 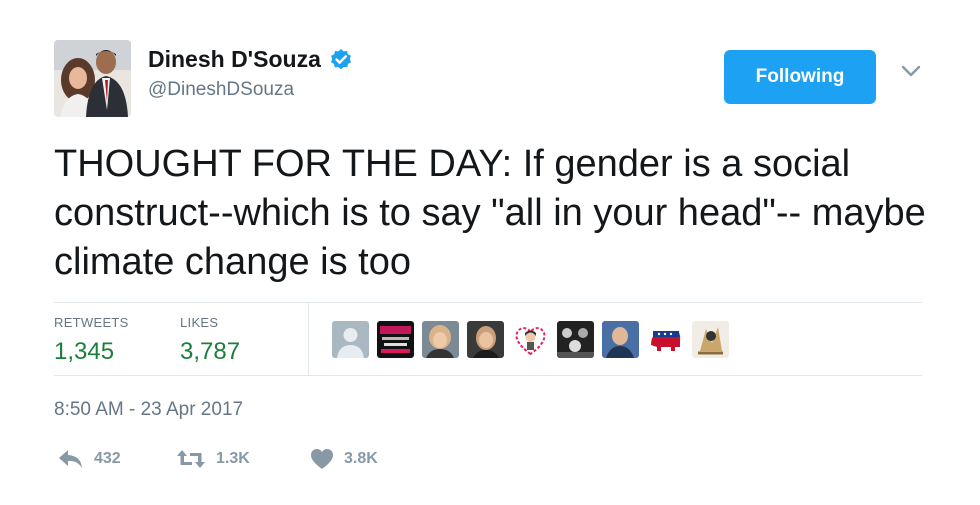 I want to click on likes-label: LIKES, so click(x=199, y=322).